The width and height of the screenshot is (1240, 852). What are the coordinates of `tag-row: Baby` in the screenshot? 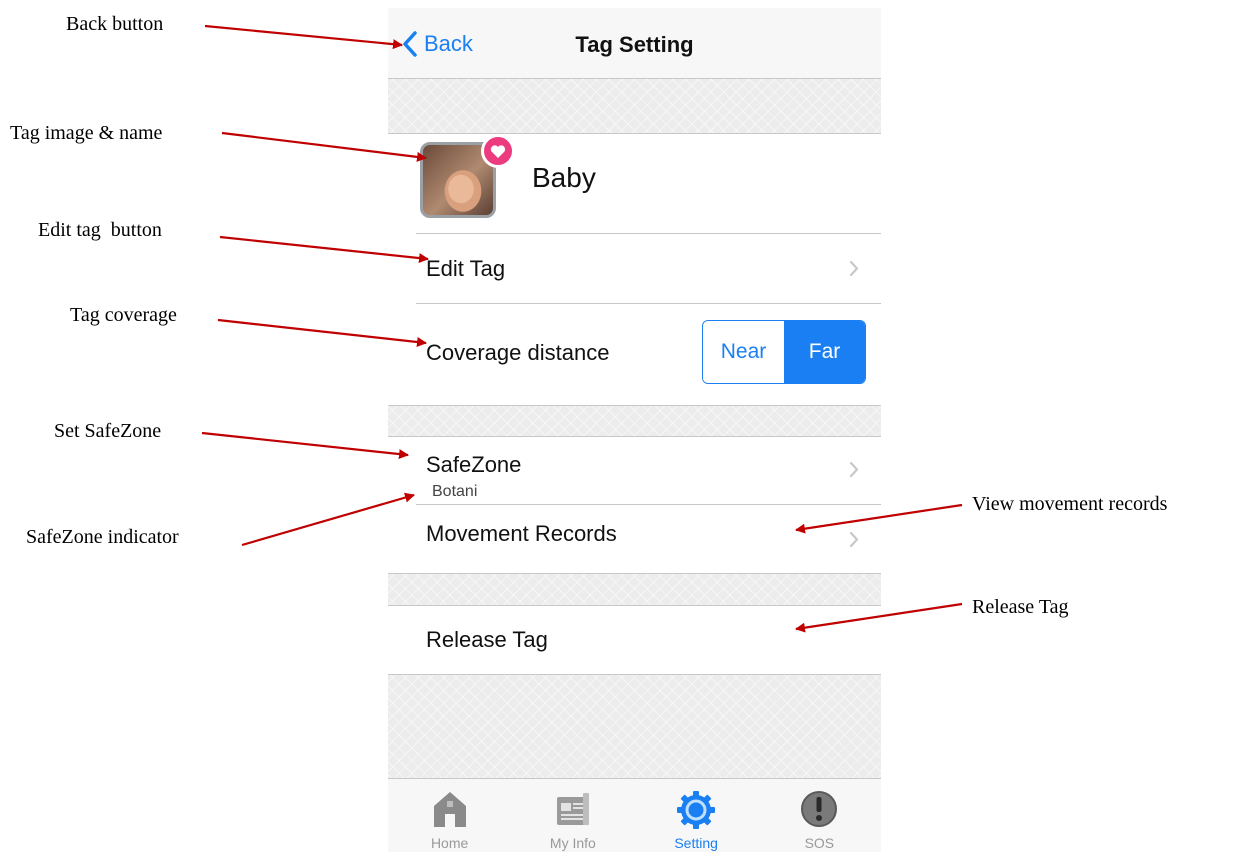 It's located at (634, 183).